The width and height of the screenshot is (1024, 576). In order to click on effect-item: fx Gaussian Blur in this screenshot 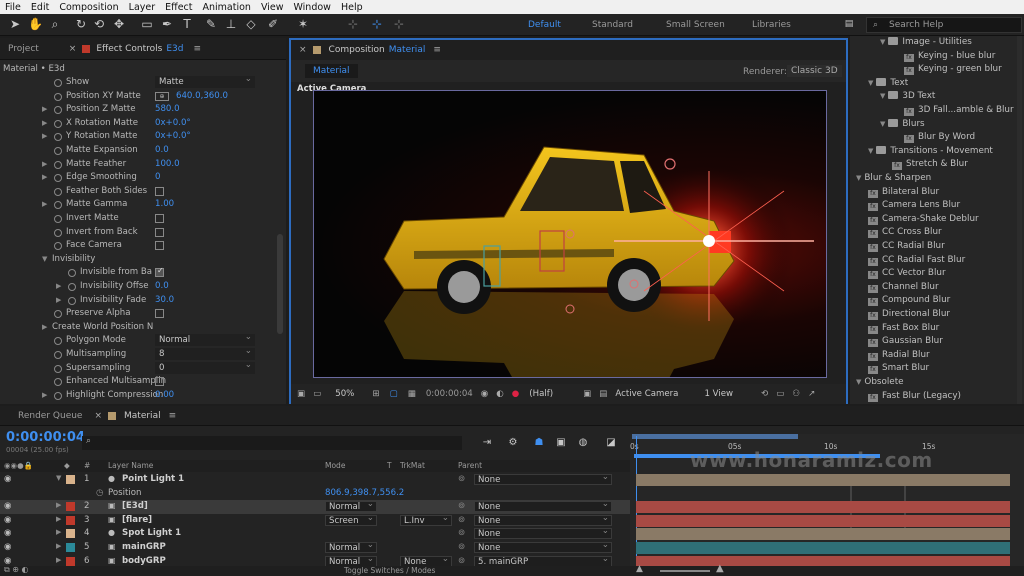, I will do `click(935, 343)`.